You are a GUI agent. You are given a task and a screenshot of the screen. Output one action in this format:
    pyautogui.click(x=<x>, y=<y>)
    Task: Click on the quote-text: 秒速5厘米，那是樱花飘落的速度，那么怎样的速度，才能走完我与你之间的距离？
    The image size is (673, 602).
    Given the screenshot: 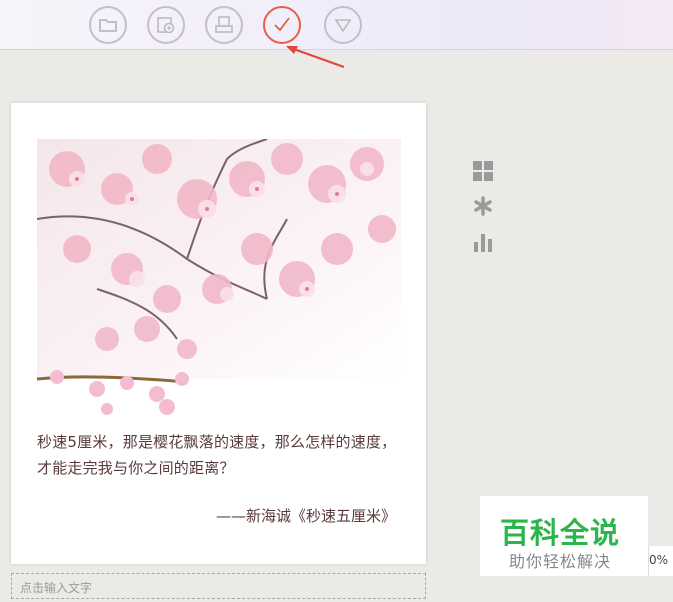 What is the action you would take?
    pyautogui.click(x=217, y=455)
    